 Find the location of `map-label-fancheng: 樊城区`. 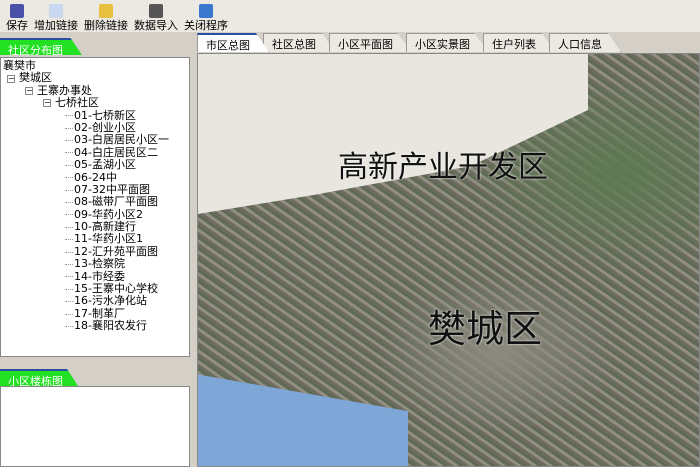

map-label-fancheng: 樊城区 is located at coordinates (485, 329).